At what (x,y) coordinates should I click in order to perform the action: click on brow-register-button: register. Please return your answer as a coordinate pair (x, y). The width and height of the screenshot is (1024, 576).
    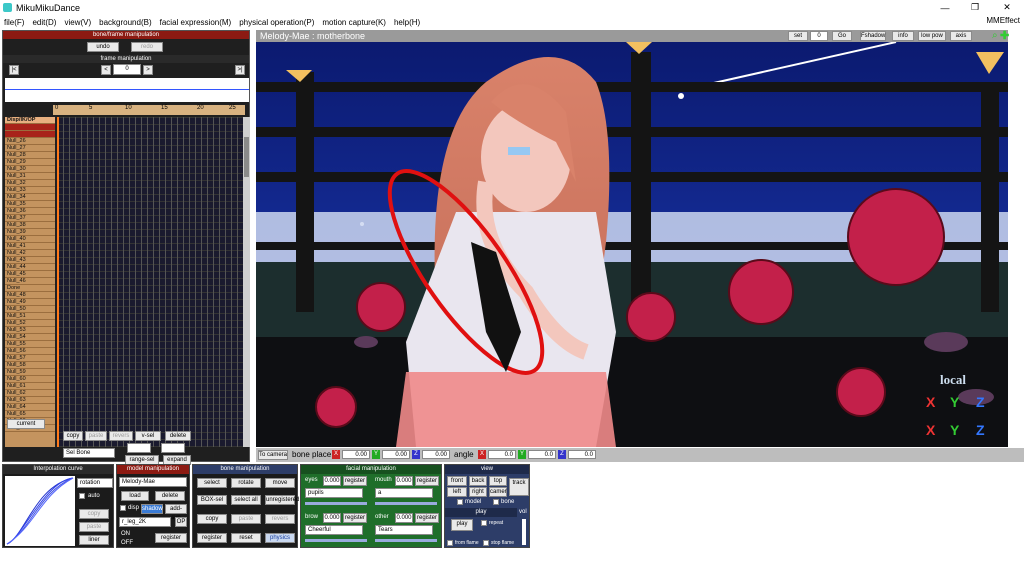
    Looking at the image, I should click on (355, 518).